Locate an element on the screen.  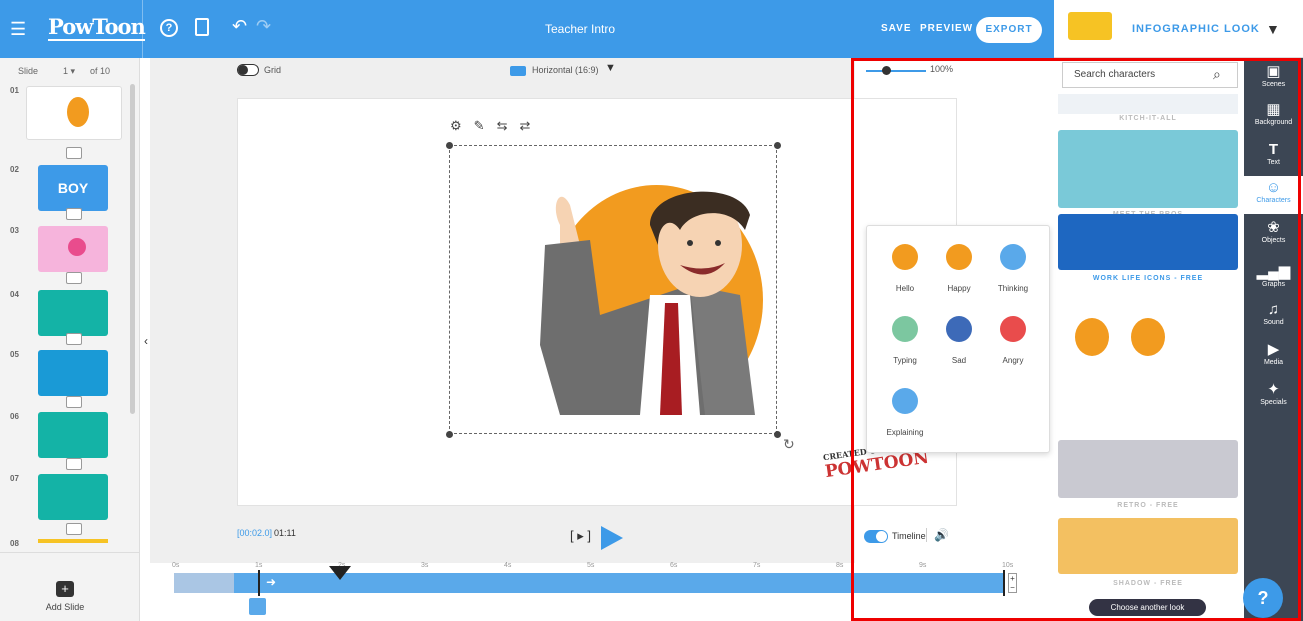
rotate-icon: ↻ is located at coordinates (789, 444).